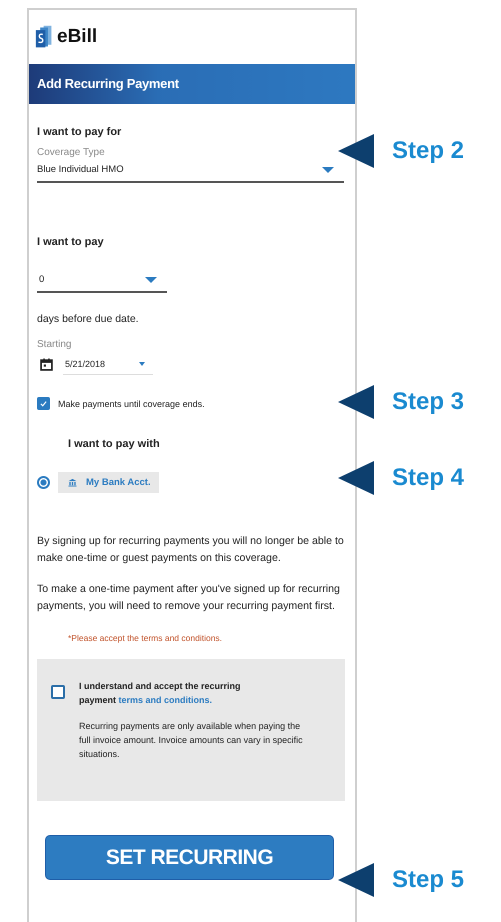 Image resolution: width=501 pixels, height=922 pixels. I want to click on bank-account-option: My Bank Acct., so click(108, 482).